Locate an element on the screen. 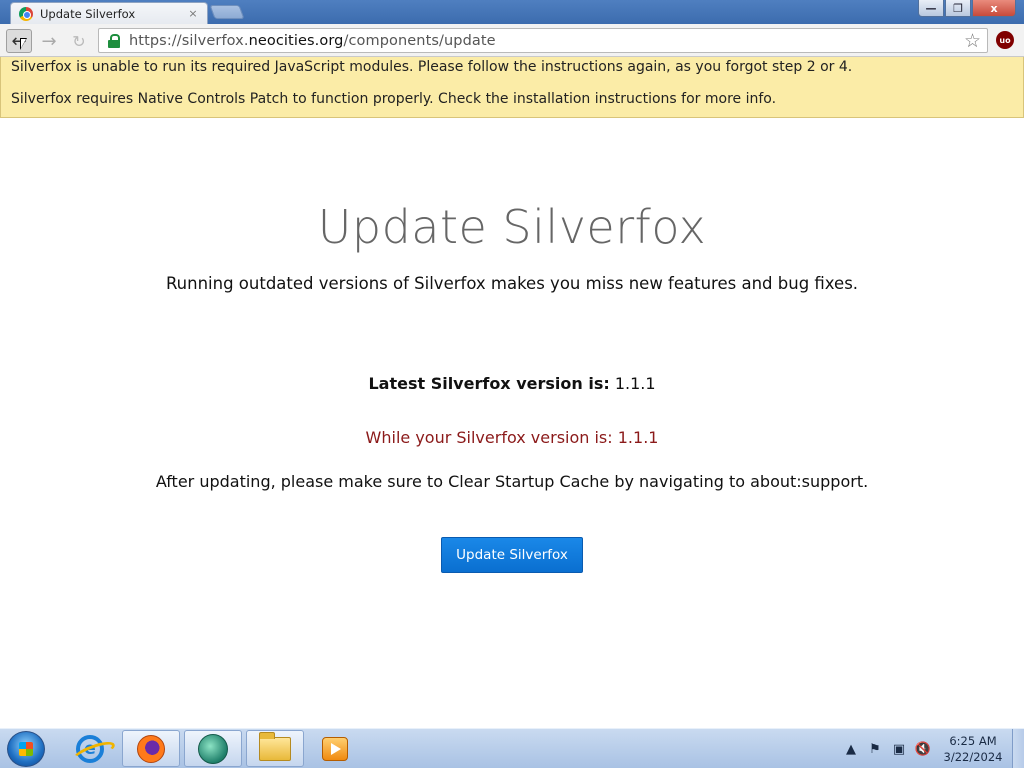 The image size is (1024, 768). show-hidden-icons-icon: ▲ is located at coordinates (851, 749).